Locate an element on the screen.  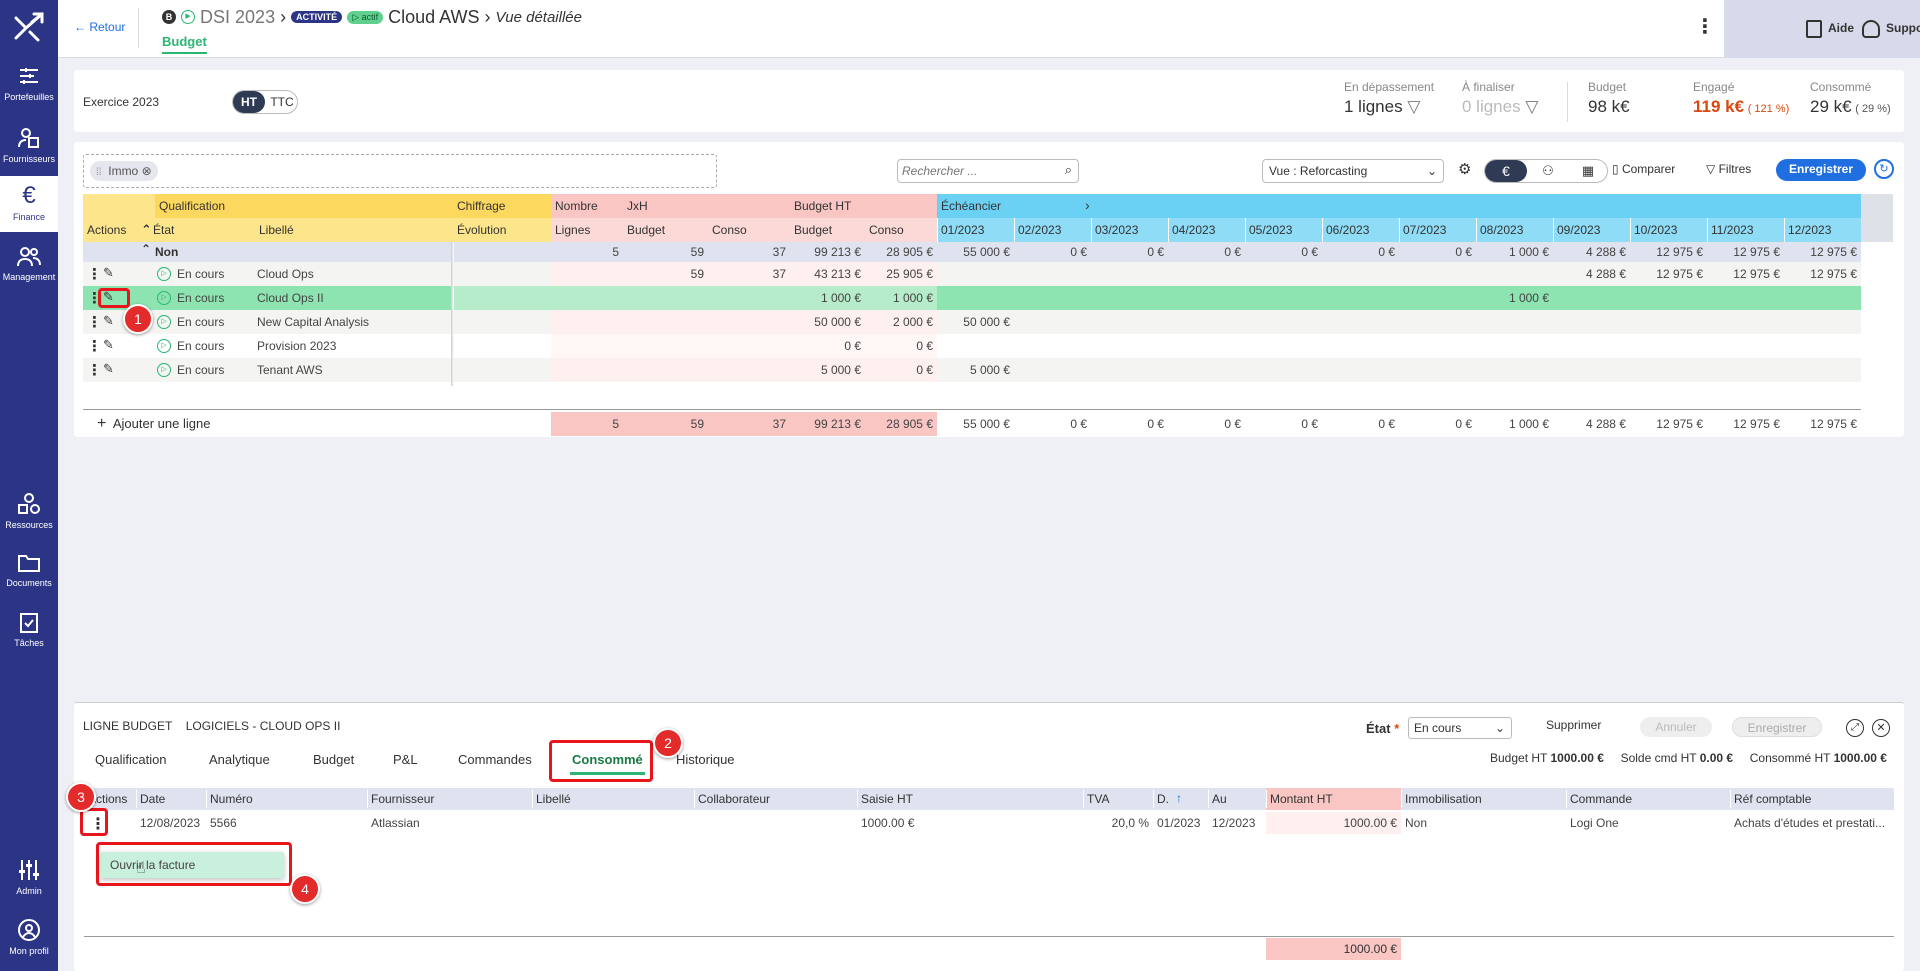
filters-button: ▽ Filtres is located at coordinates (1728, 169).